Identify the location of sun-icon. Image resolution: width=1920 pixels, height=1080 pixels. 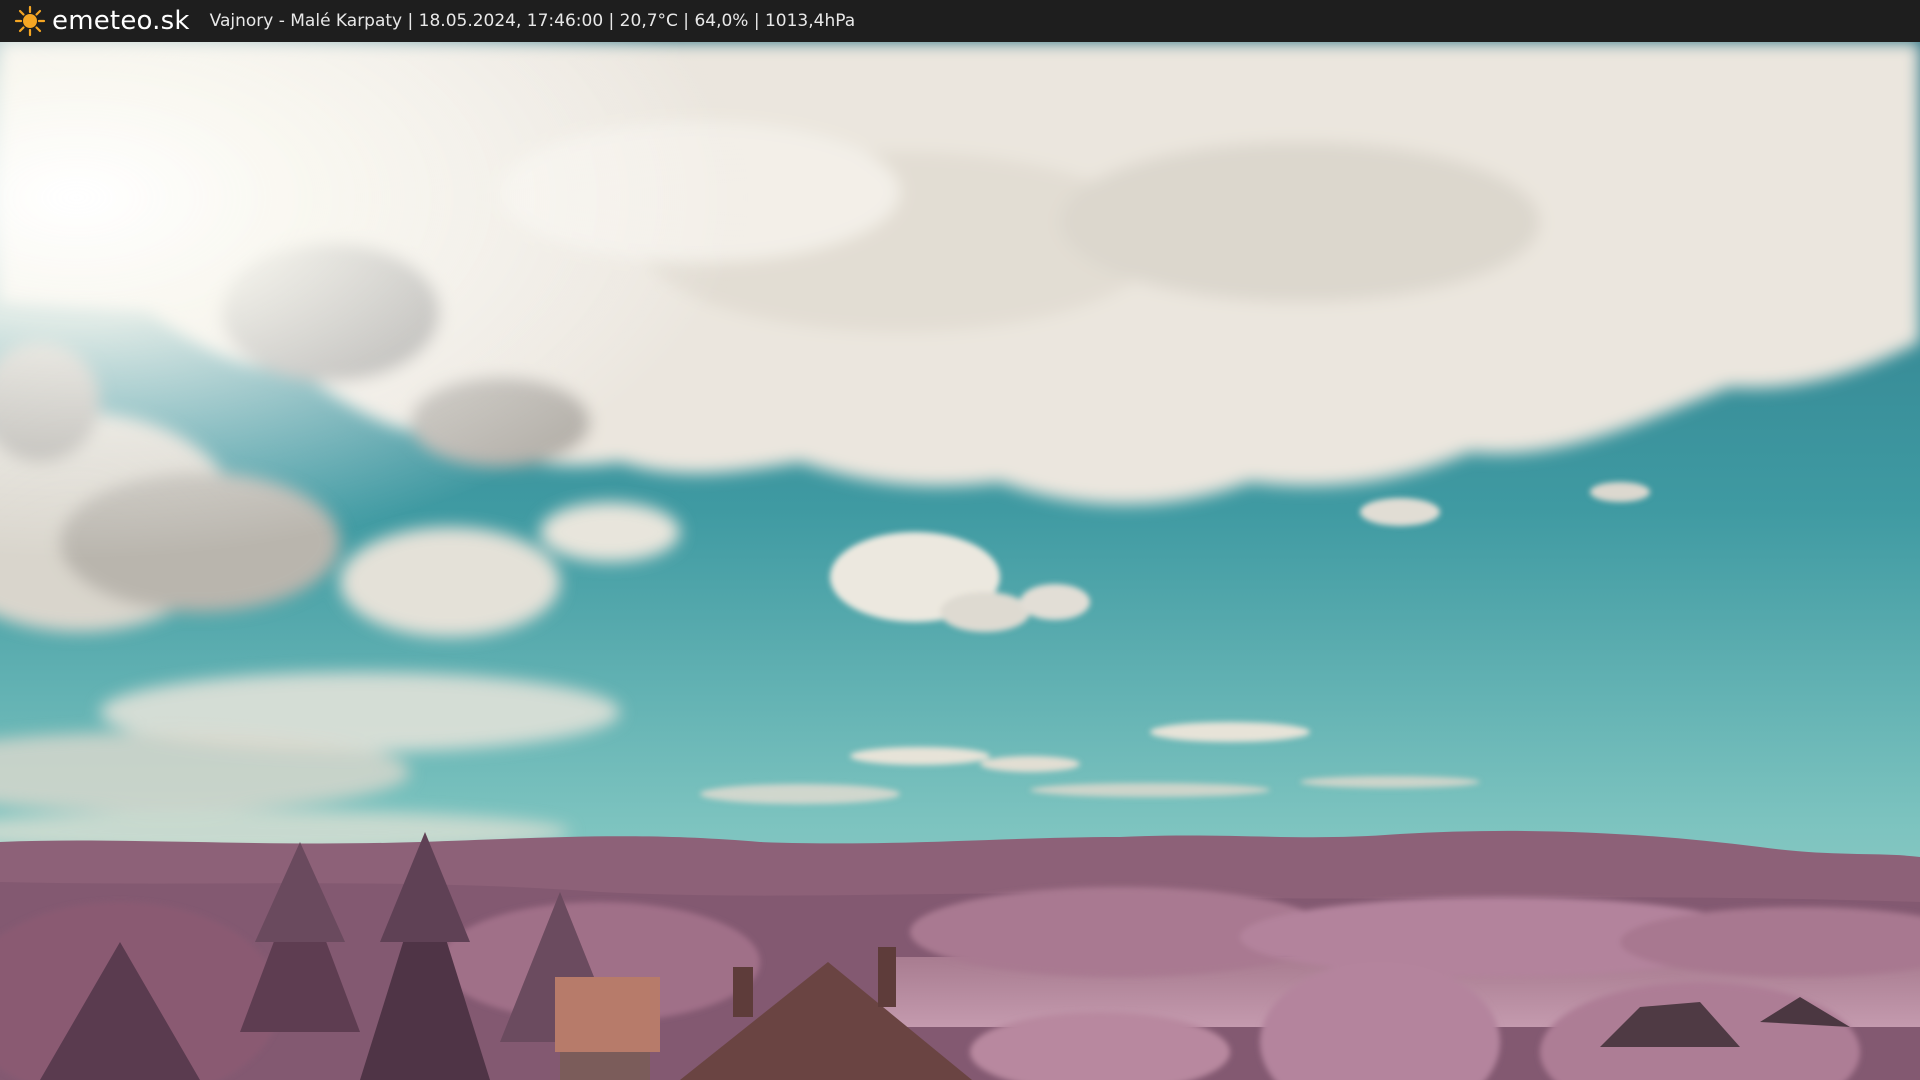
(30, 21).